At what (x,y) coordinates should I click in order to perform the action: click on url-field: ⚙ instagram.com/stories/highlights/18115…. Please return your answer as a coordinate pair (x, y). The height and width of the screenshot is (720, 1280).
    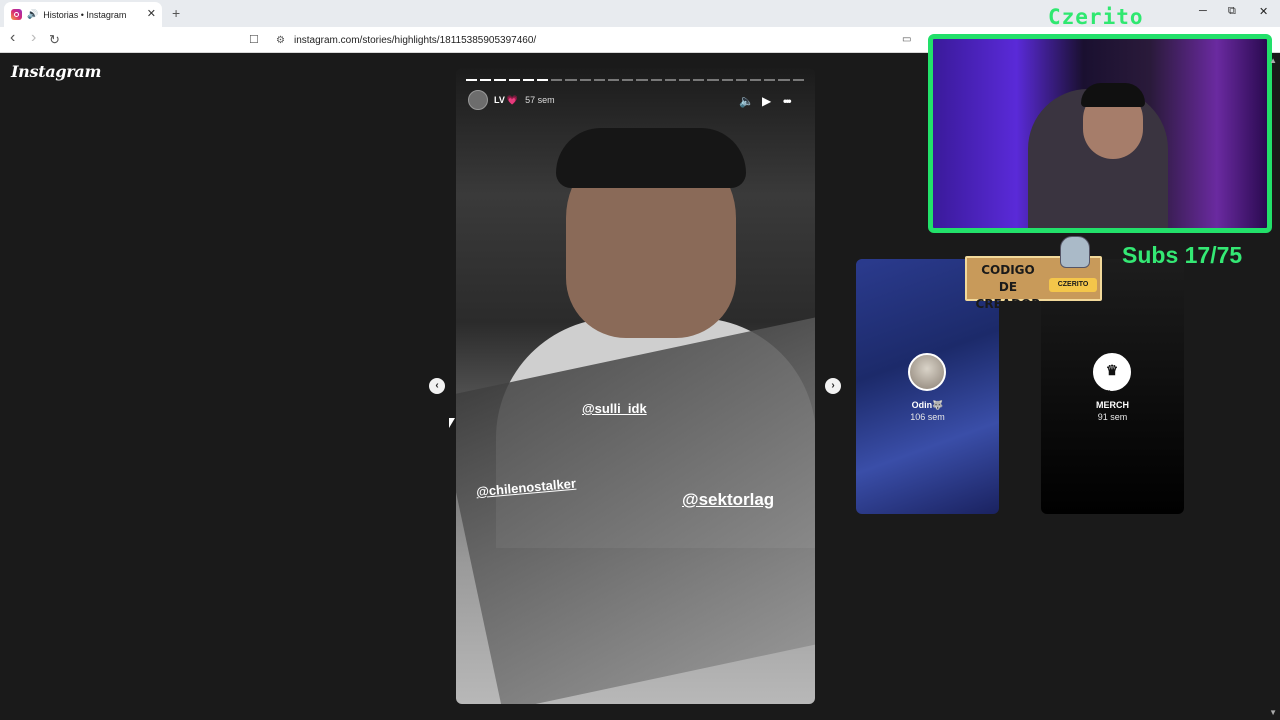
    Looking at the image, I should click on (595, 40).